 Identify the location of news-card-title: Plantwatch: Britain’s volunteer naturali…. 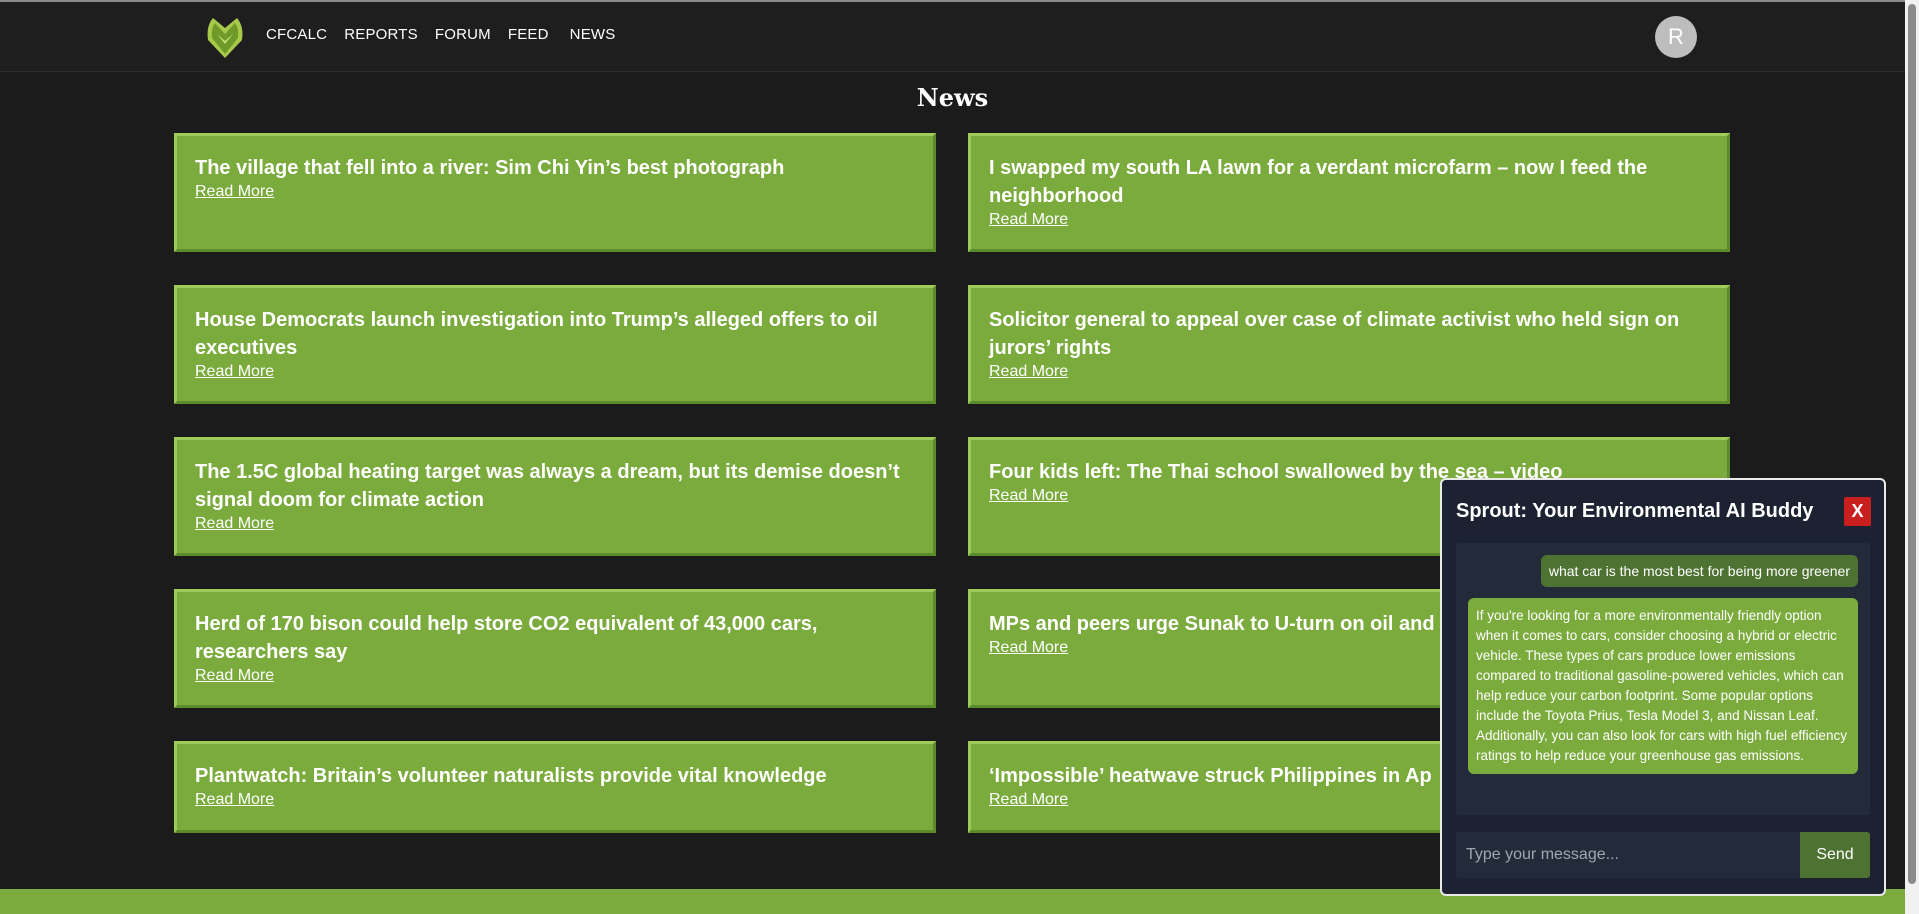
(511, 776).